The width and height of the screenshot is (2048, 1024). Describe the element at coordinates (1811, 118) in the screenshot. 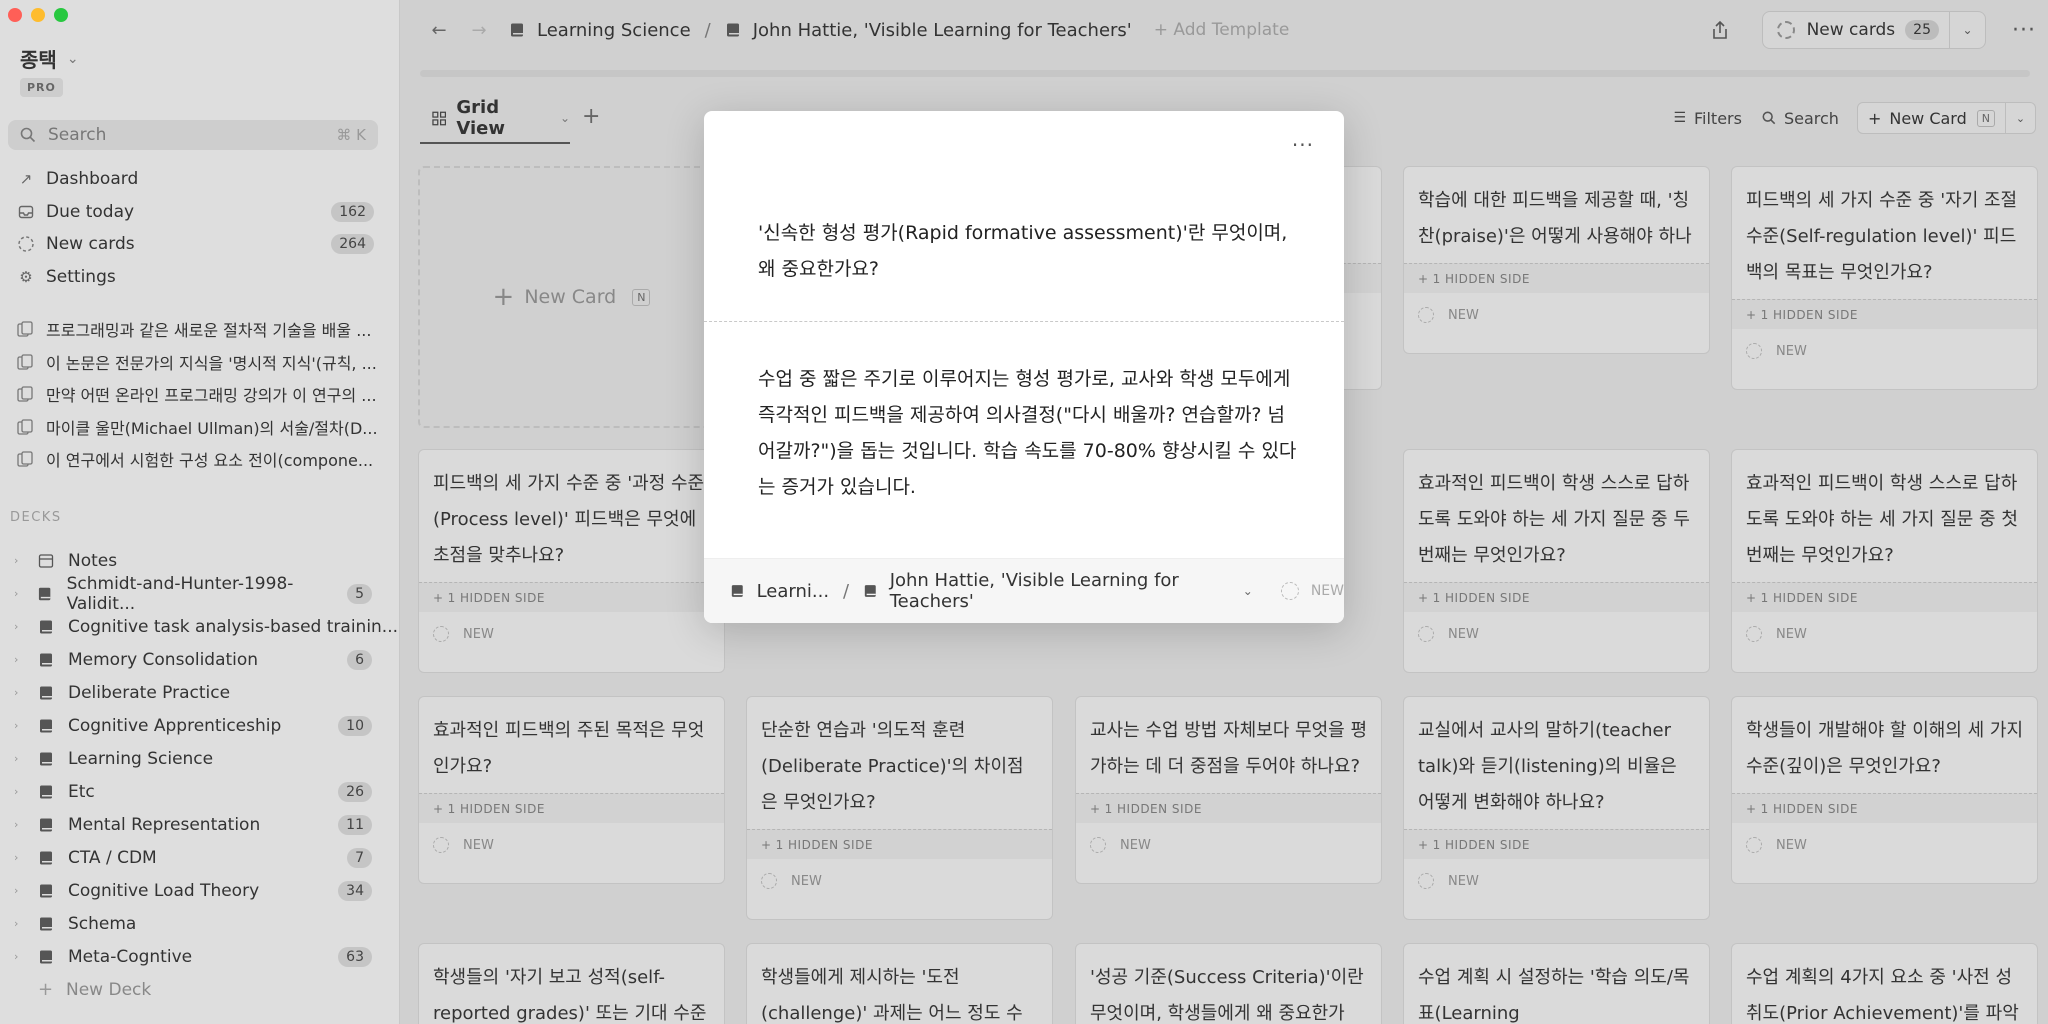

I see `search-label: Search` at that location.